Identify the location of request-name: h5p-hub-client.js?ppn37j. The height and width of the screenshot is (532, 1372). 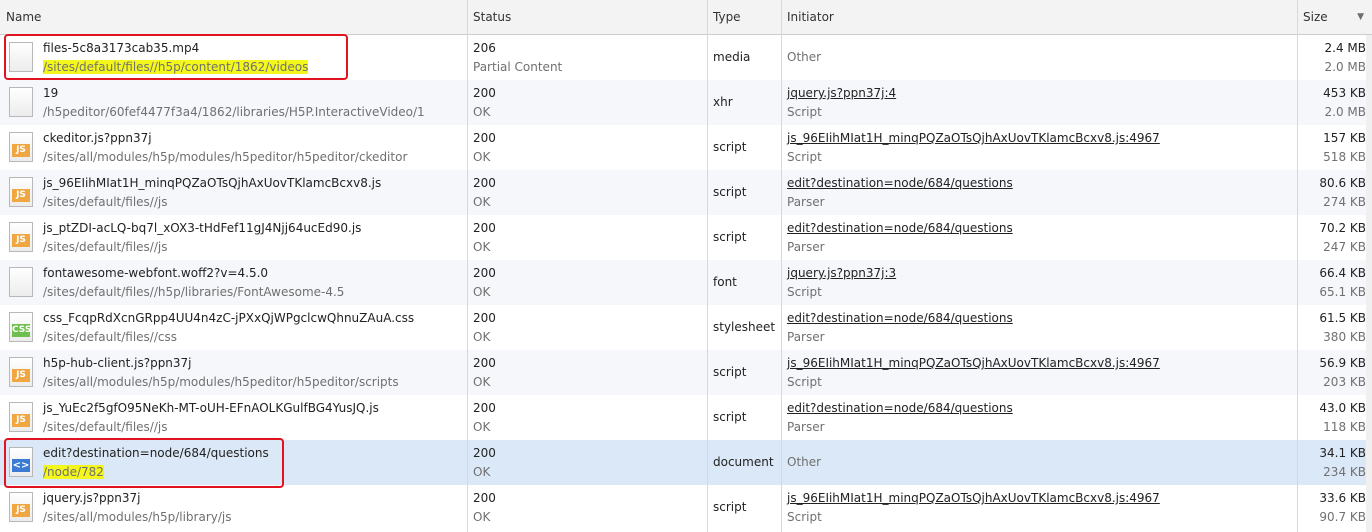
(117, 363).